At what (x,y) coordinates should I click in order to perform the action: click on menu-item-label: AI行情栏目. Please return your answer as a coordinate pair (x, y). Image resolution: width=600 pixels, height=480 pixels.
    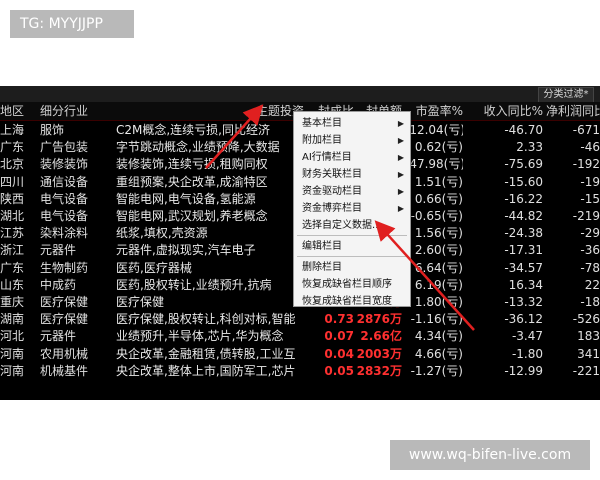
    Looking at the image, I should click on (327, 157).